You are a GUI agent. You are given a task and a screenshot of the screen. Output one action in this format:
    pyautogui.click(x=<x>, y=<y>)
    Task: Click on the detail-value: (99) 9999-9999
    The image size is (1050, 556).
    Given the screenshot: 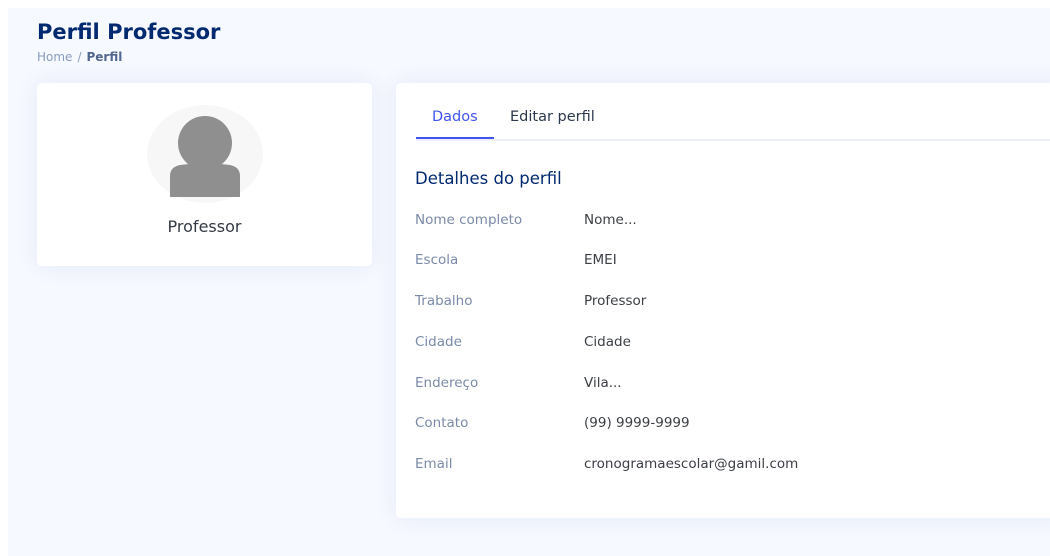 What is the action you would take?
    pyautogui.click(x=637, y=423)
    